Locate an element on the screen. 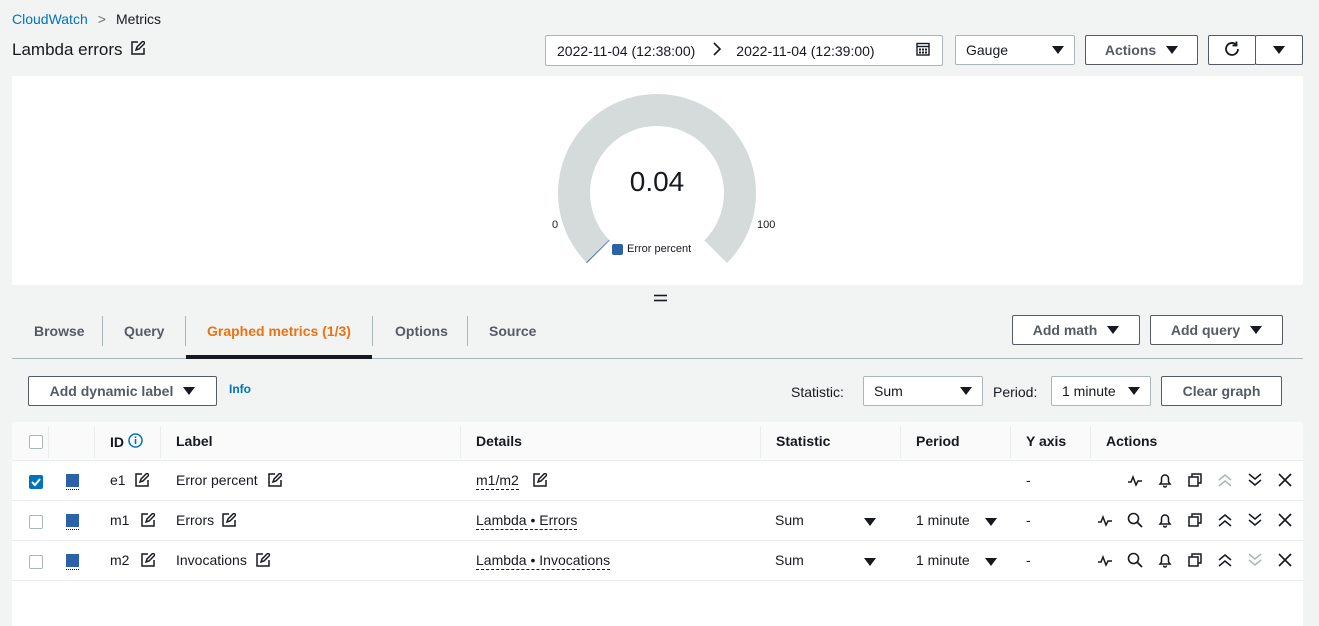 The width and height of the screenshot is (1319, 626). column-header-period: Period is located at coordinates (938, 441).